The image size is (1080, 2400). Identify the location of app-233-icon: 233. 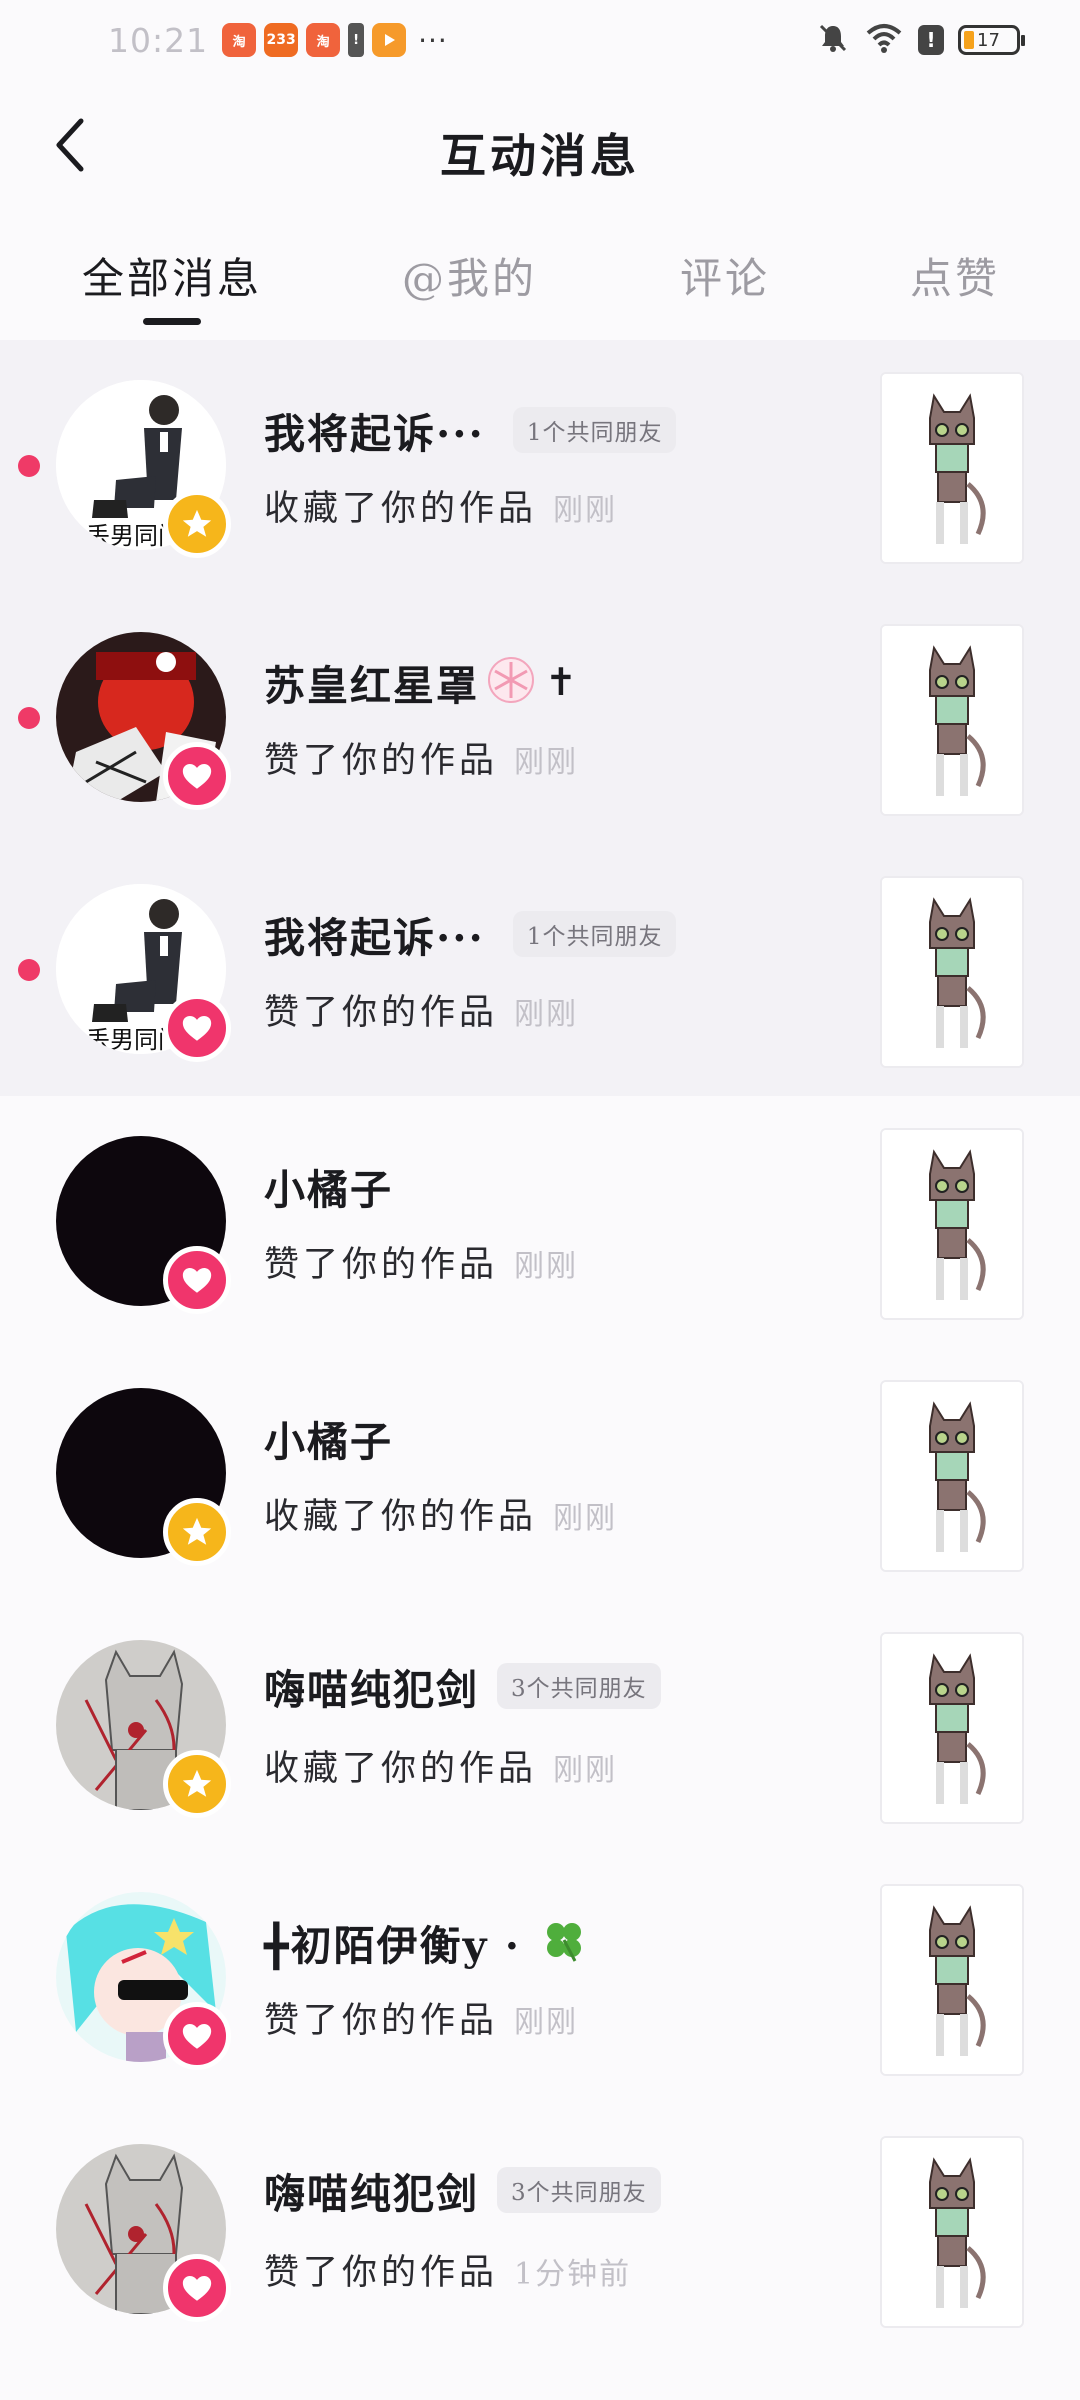
(281, 40).